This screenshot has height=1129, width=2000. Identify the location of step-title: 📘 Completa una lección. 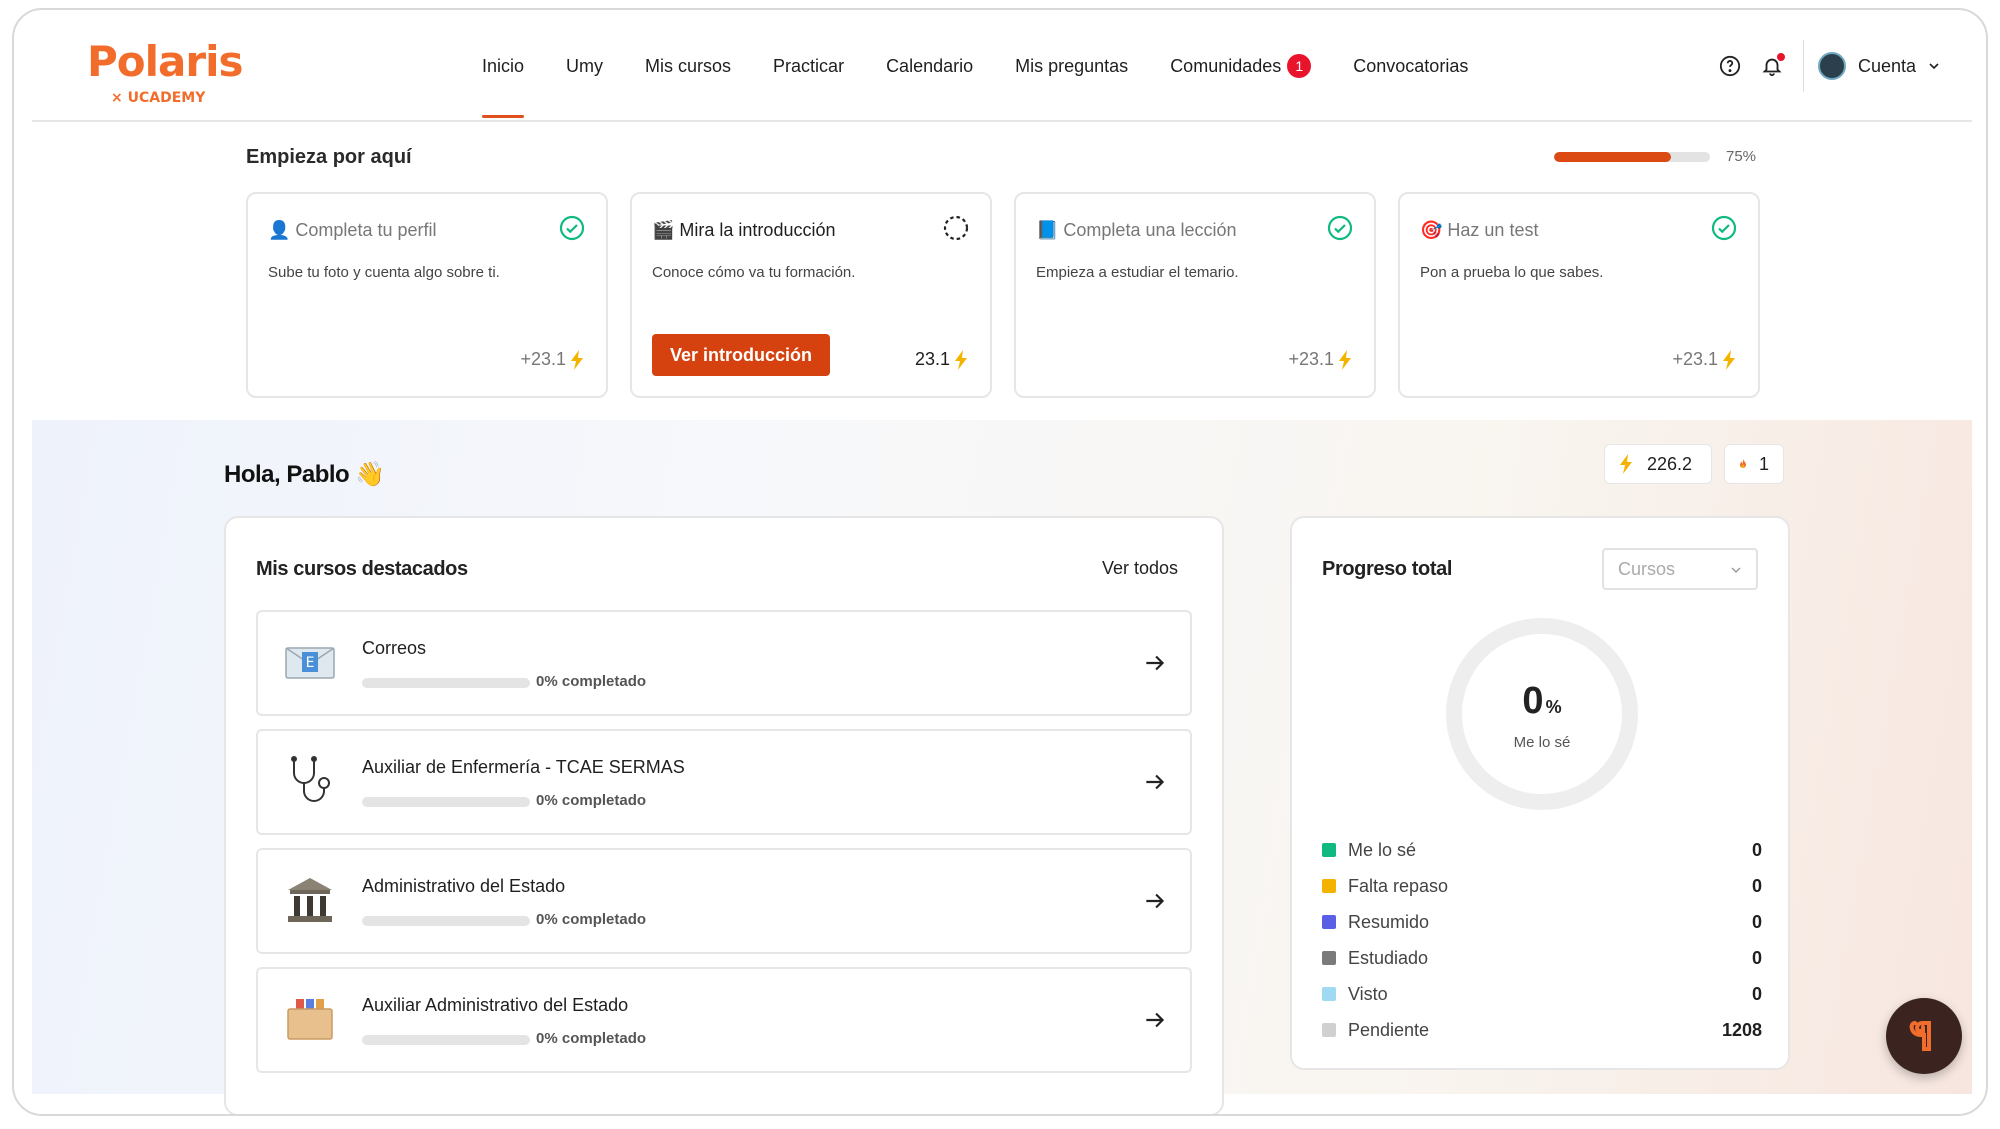
(1136, 230).